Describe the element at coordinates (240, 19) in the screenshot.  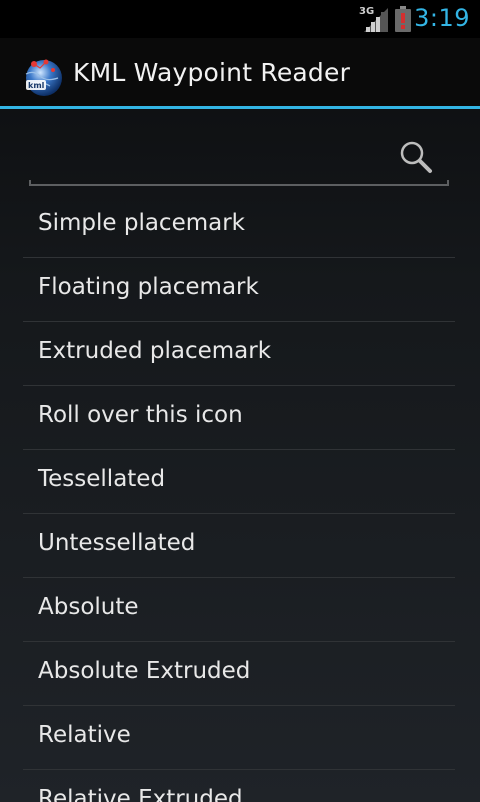
I see `status-bar: 3G 3:19` at that location.